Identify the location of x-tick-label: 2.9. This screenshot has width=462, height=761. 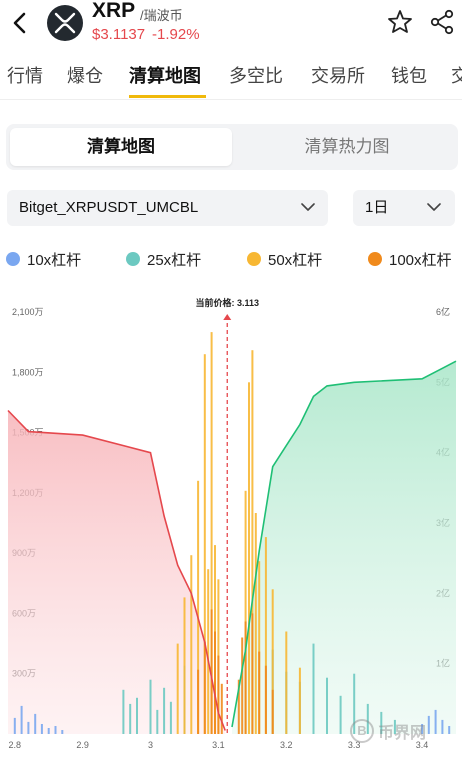
(82, 745).